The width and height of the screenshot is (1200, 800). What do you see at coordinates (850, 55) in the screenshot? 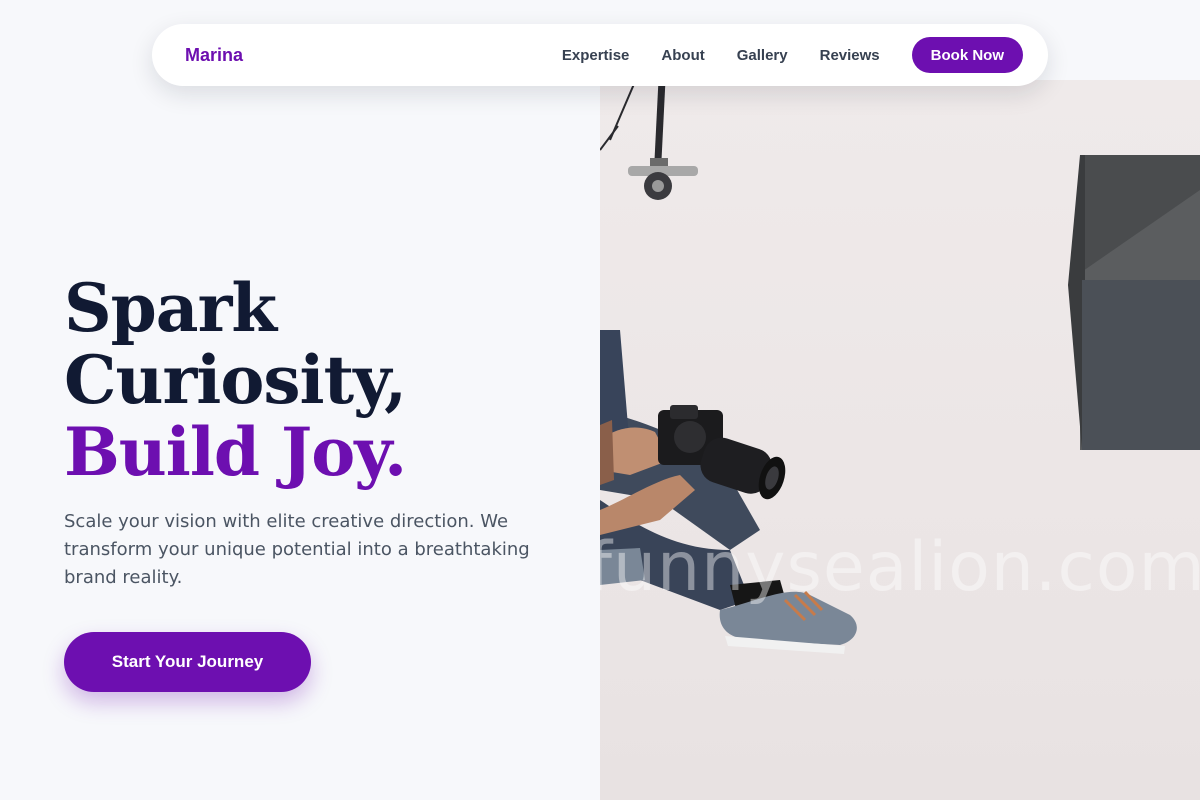
I see `nav-link-reviews: Reviews` at bounding box center [850, 55].